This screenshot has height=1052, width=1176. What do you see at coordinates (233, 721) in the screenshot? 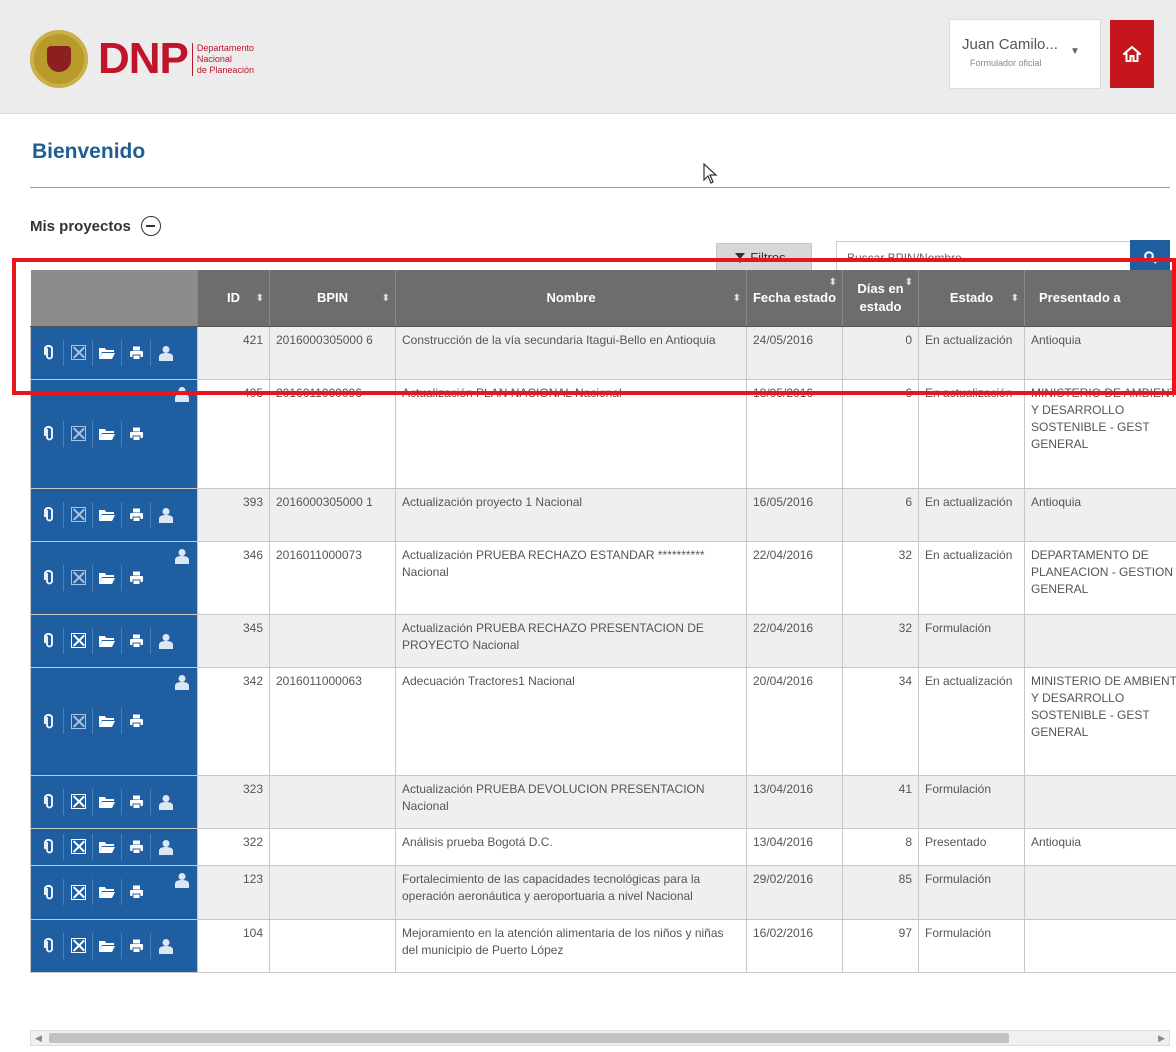
I see `cell-id: 342` at bounding box center [233, 721].